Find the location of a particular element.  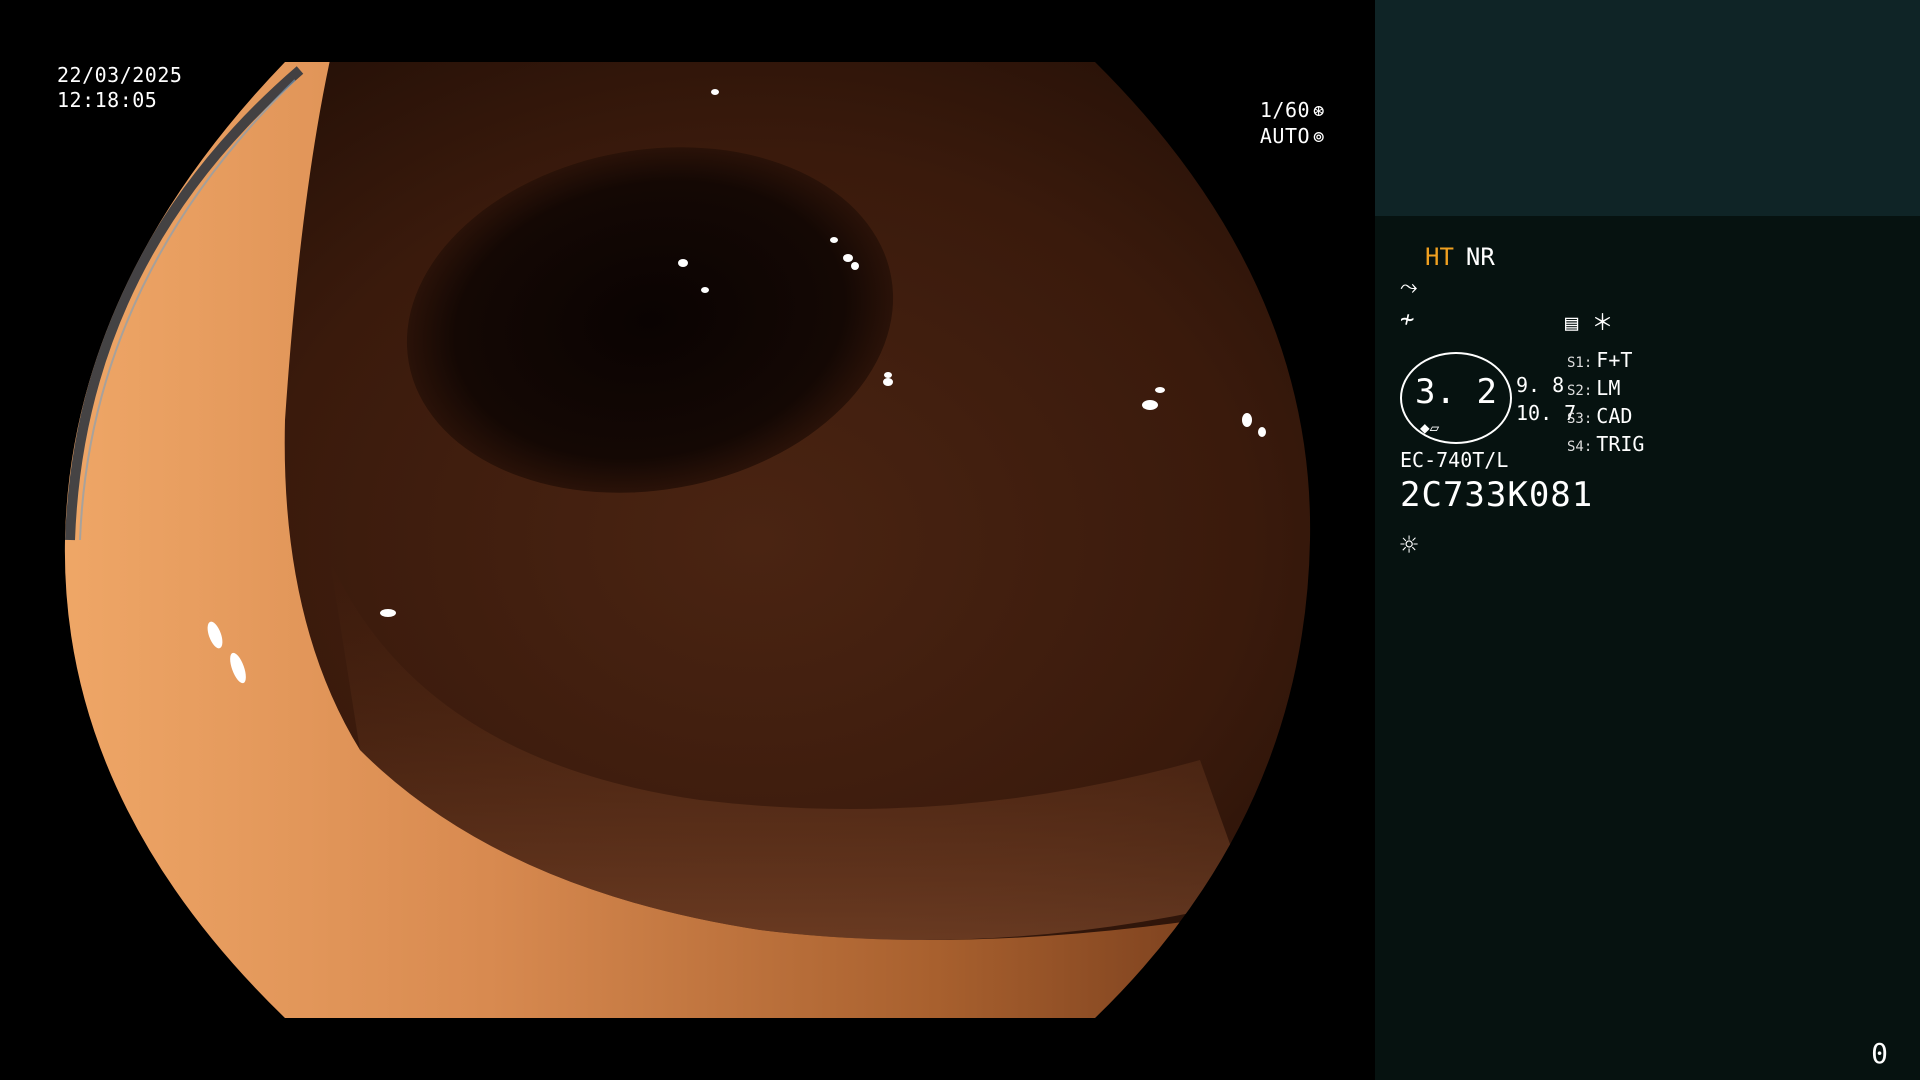

image-mode-row: HT NR is located at coordinates (1460, 257).